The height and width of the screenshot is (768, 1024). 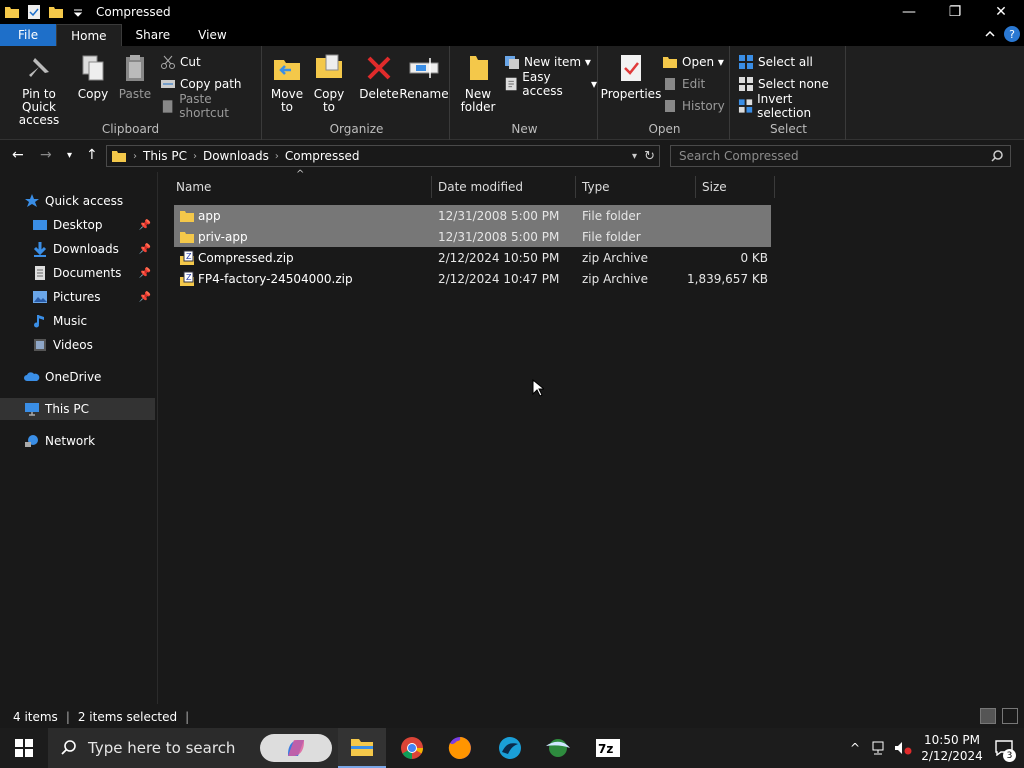 I want to click on nav-videos: Videos, so click(x=77, y=345).